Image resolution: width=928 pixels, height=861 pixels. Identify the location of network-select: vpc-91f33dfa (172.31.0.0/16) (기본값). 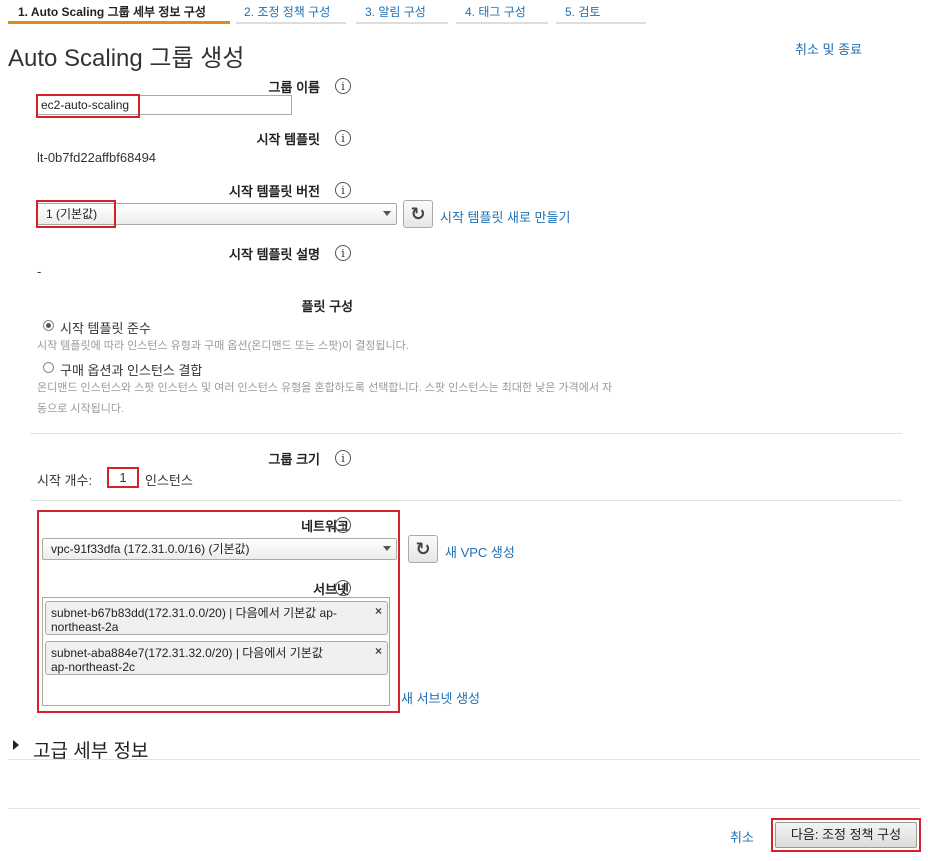
(219, 549).